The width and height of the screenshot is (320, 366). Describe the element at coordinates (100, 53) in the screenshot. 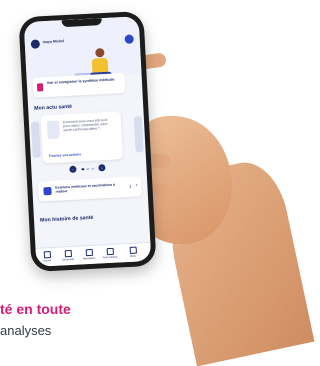

I see `illustration-person-head` at that location.